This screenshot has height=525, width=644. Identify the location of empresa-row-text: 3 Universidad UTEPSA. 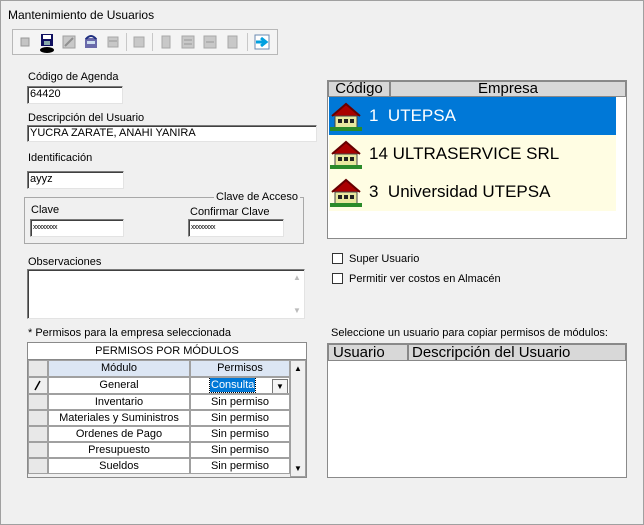
(460, 191).